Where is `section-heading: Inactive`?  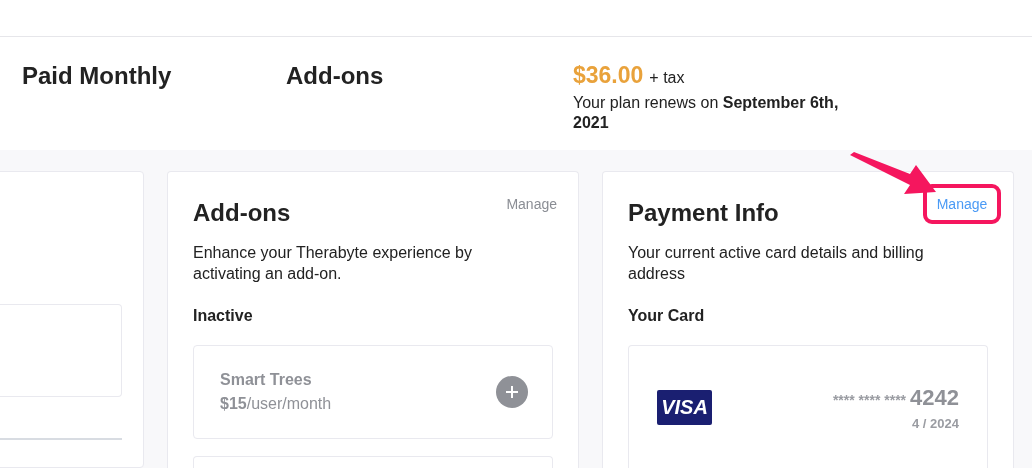
section-heading: Inactive is located at coordinates (223, 316).